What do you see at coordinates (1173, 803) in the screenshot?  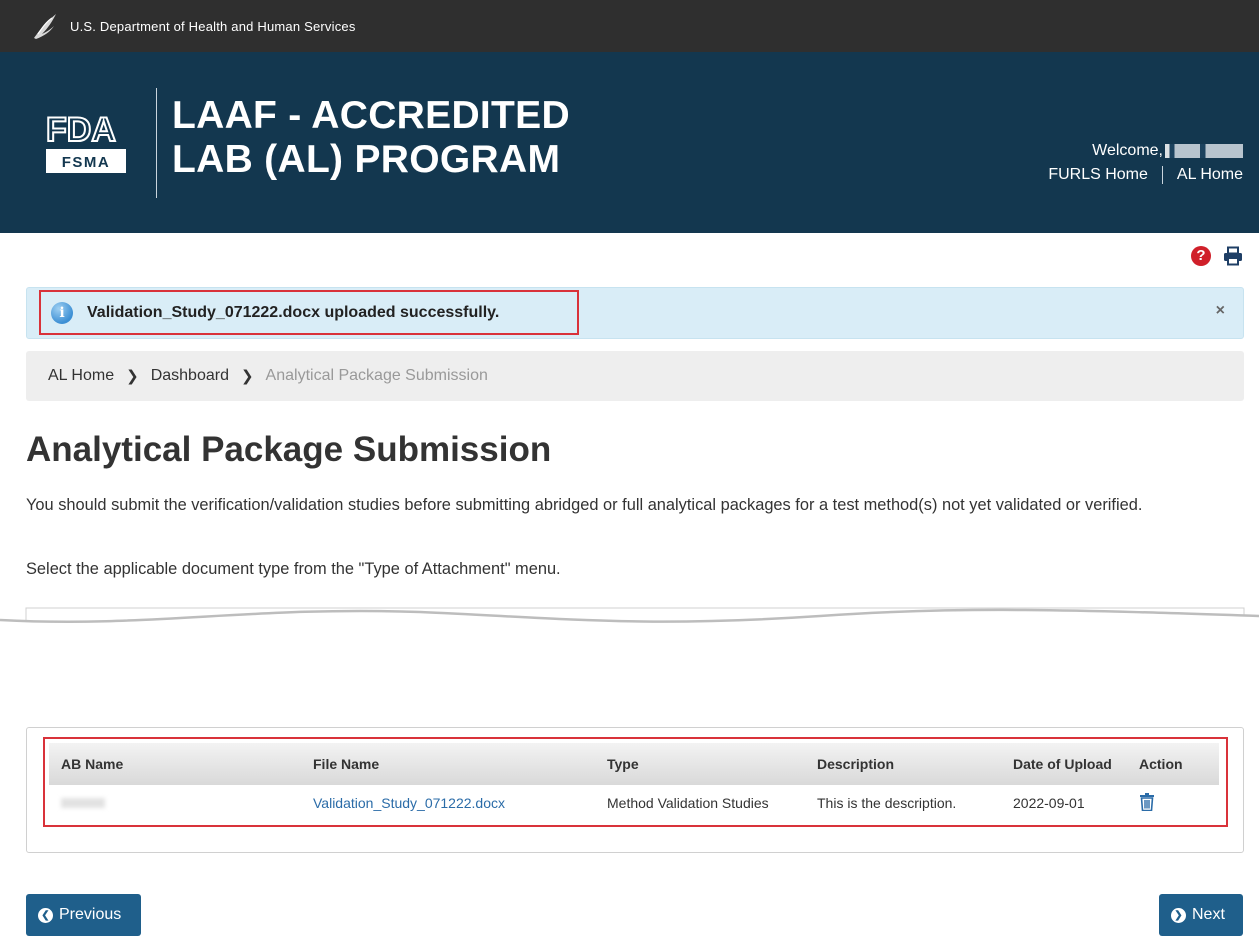 I see `action-cell` at bounding box center [1173, 803].